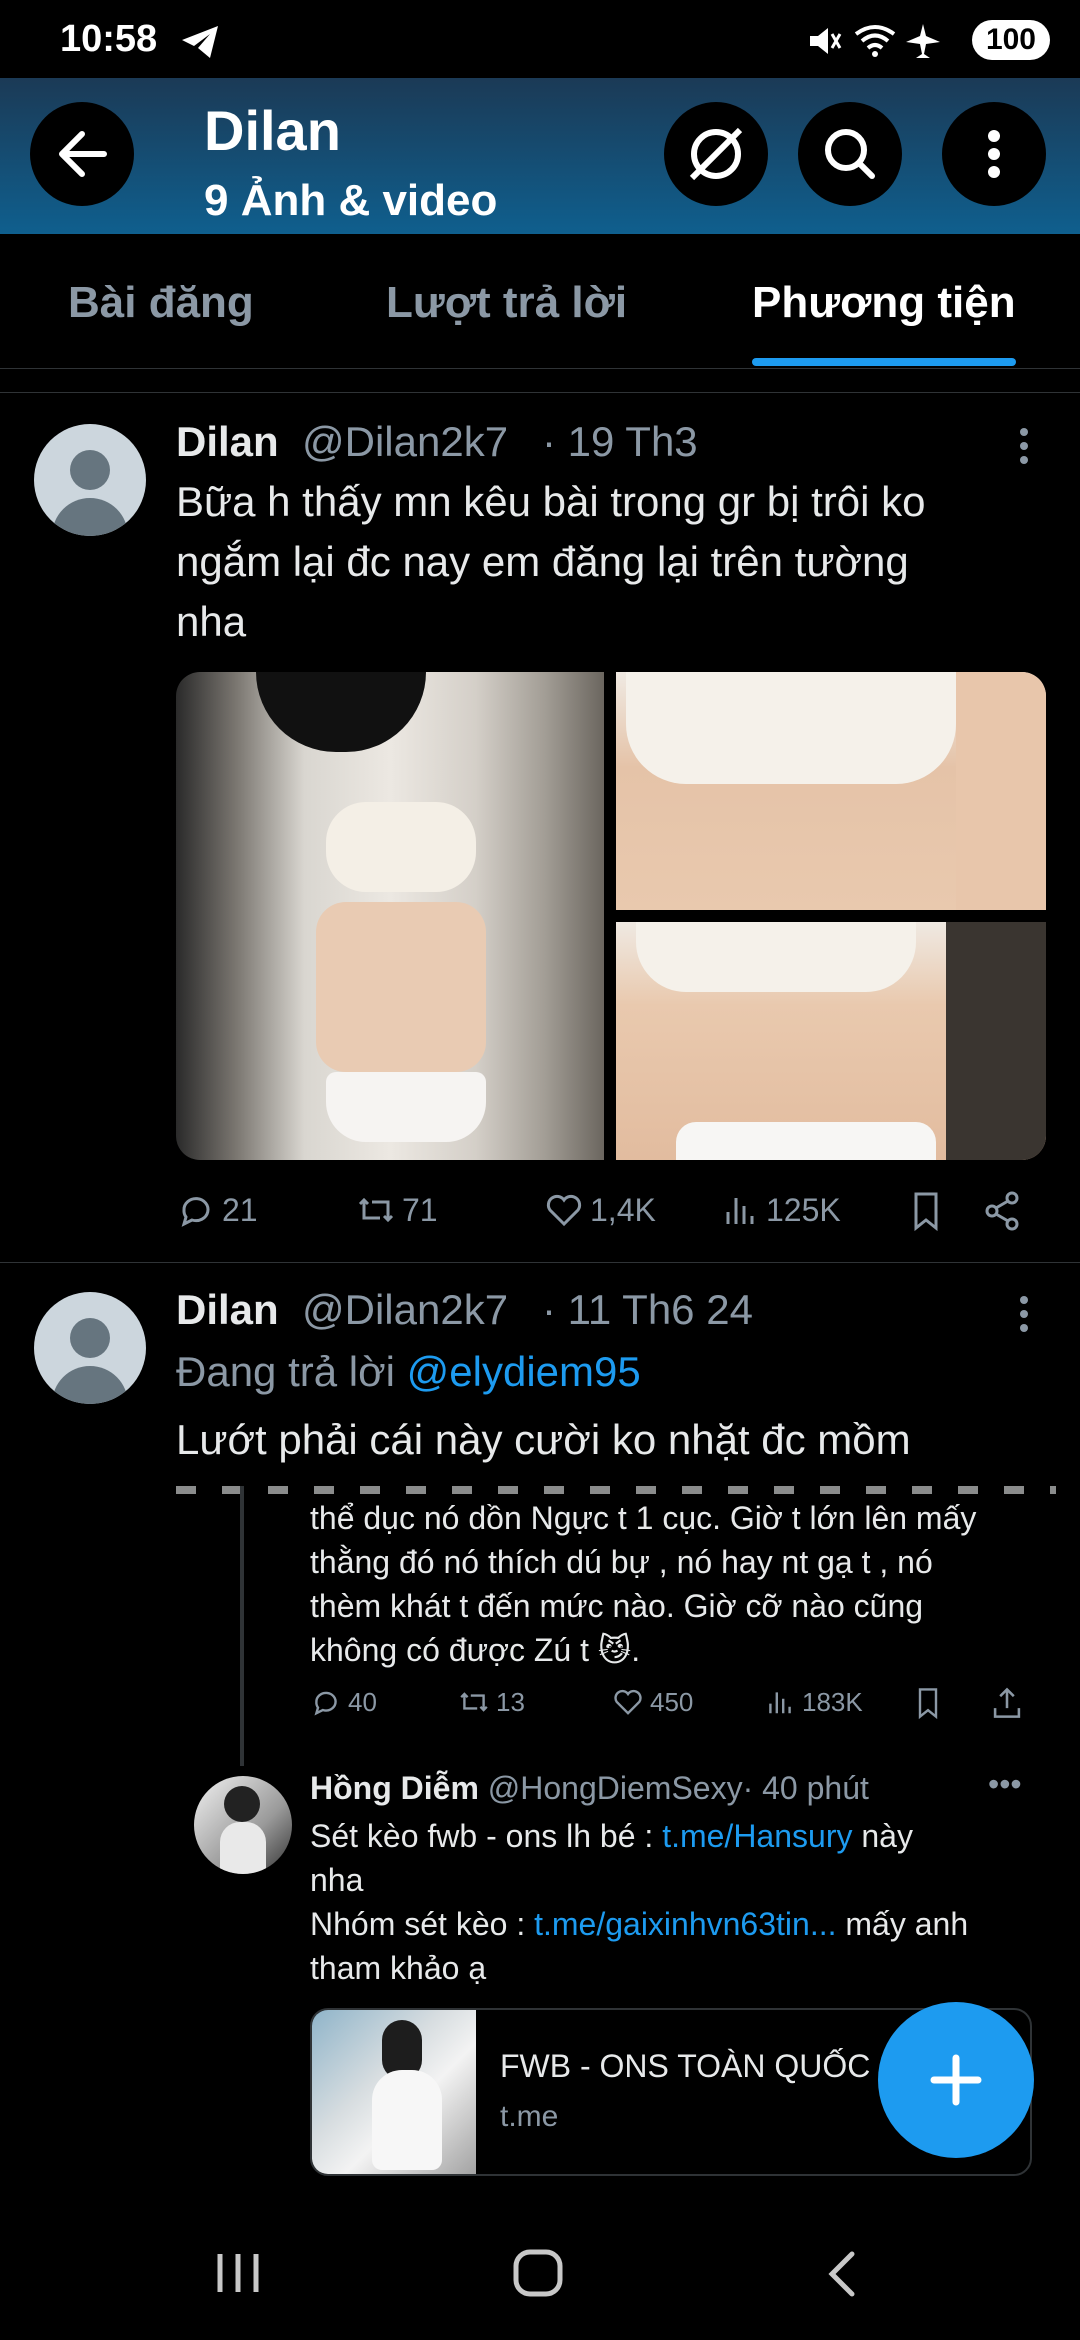  I want to click on mute-icon, so click(826, 41).